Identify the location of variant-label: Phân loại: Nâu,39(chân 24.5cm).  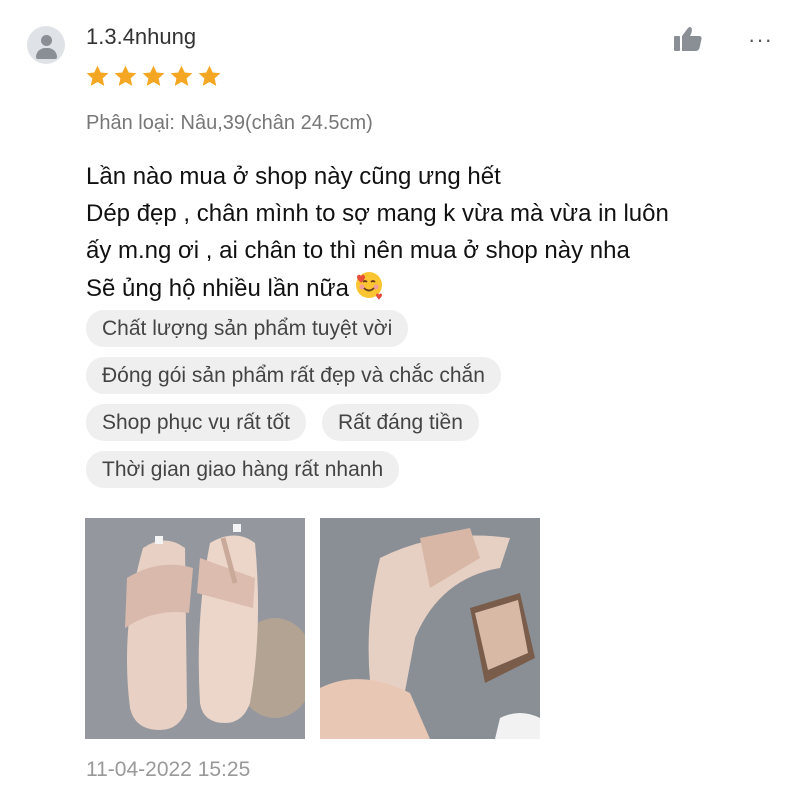
(229, 123).